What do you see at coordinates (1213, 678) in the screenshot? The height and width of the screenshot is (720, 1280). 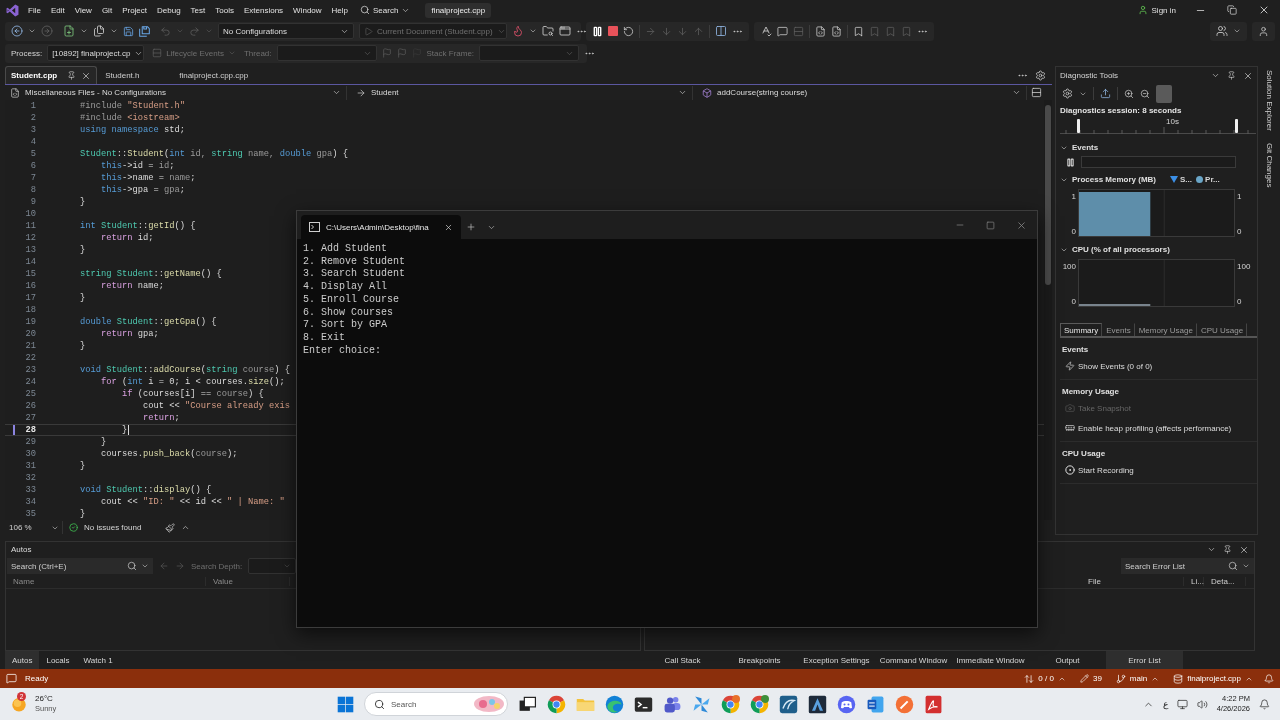 I see `repository-button: finalproject.cpp` at bounding box center [1213, 678].